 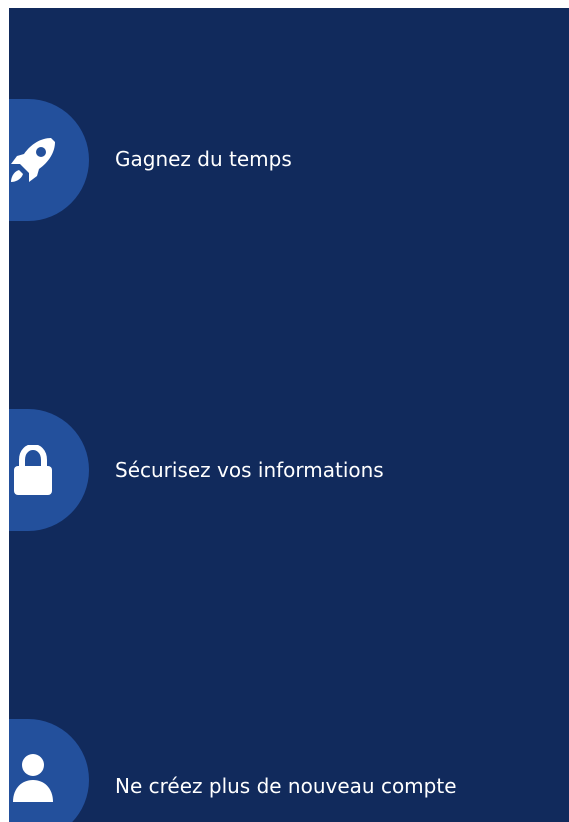 I want to click on lock-icon, so click(x=35, y=471).